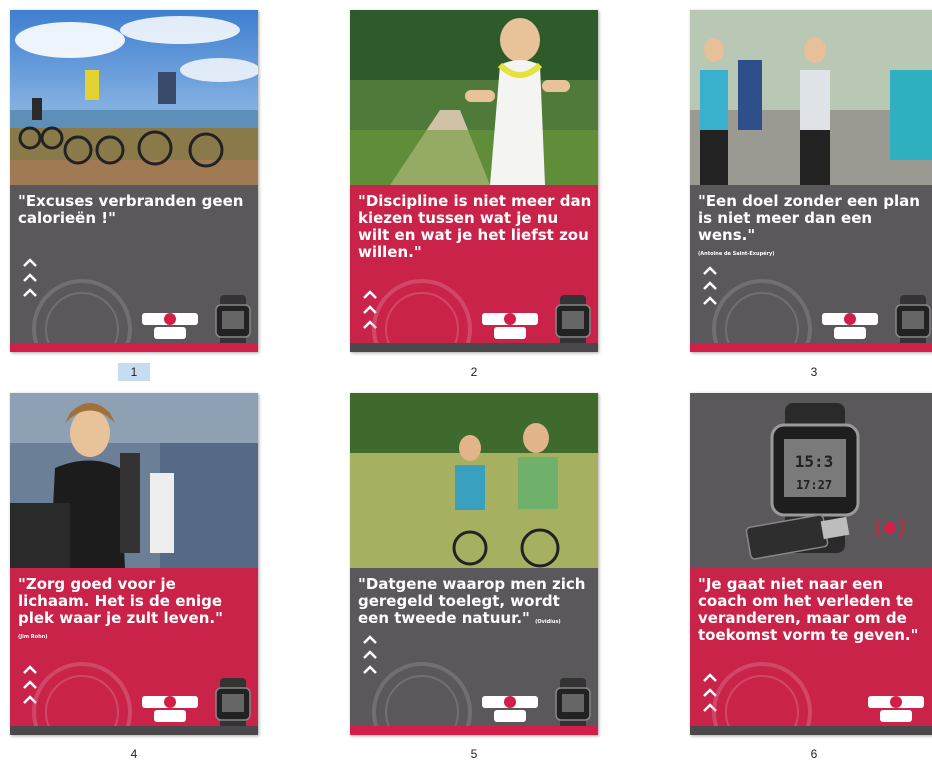  I want to click on running-photo, so click(474, 97).